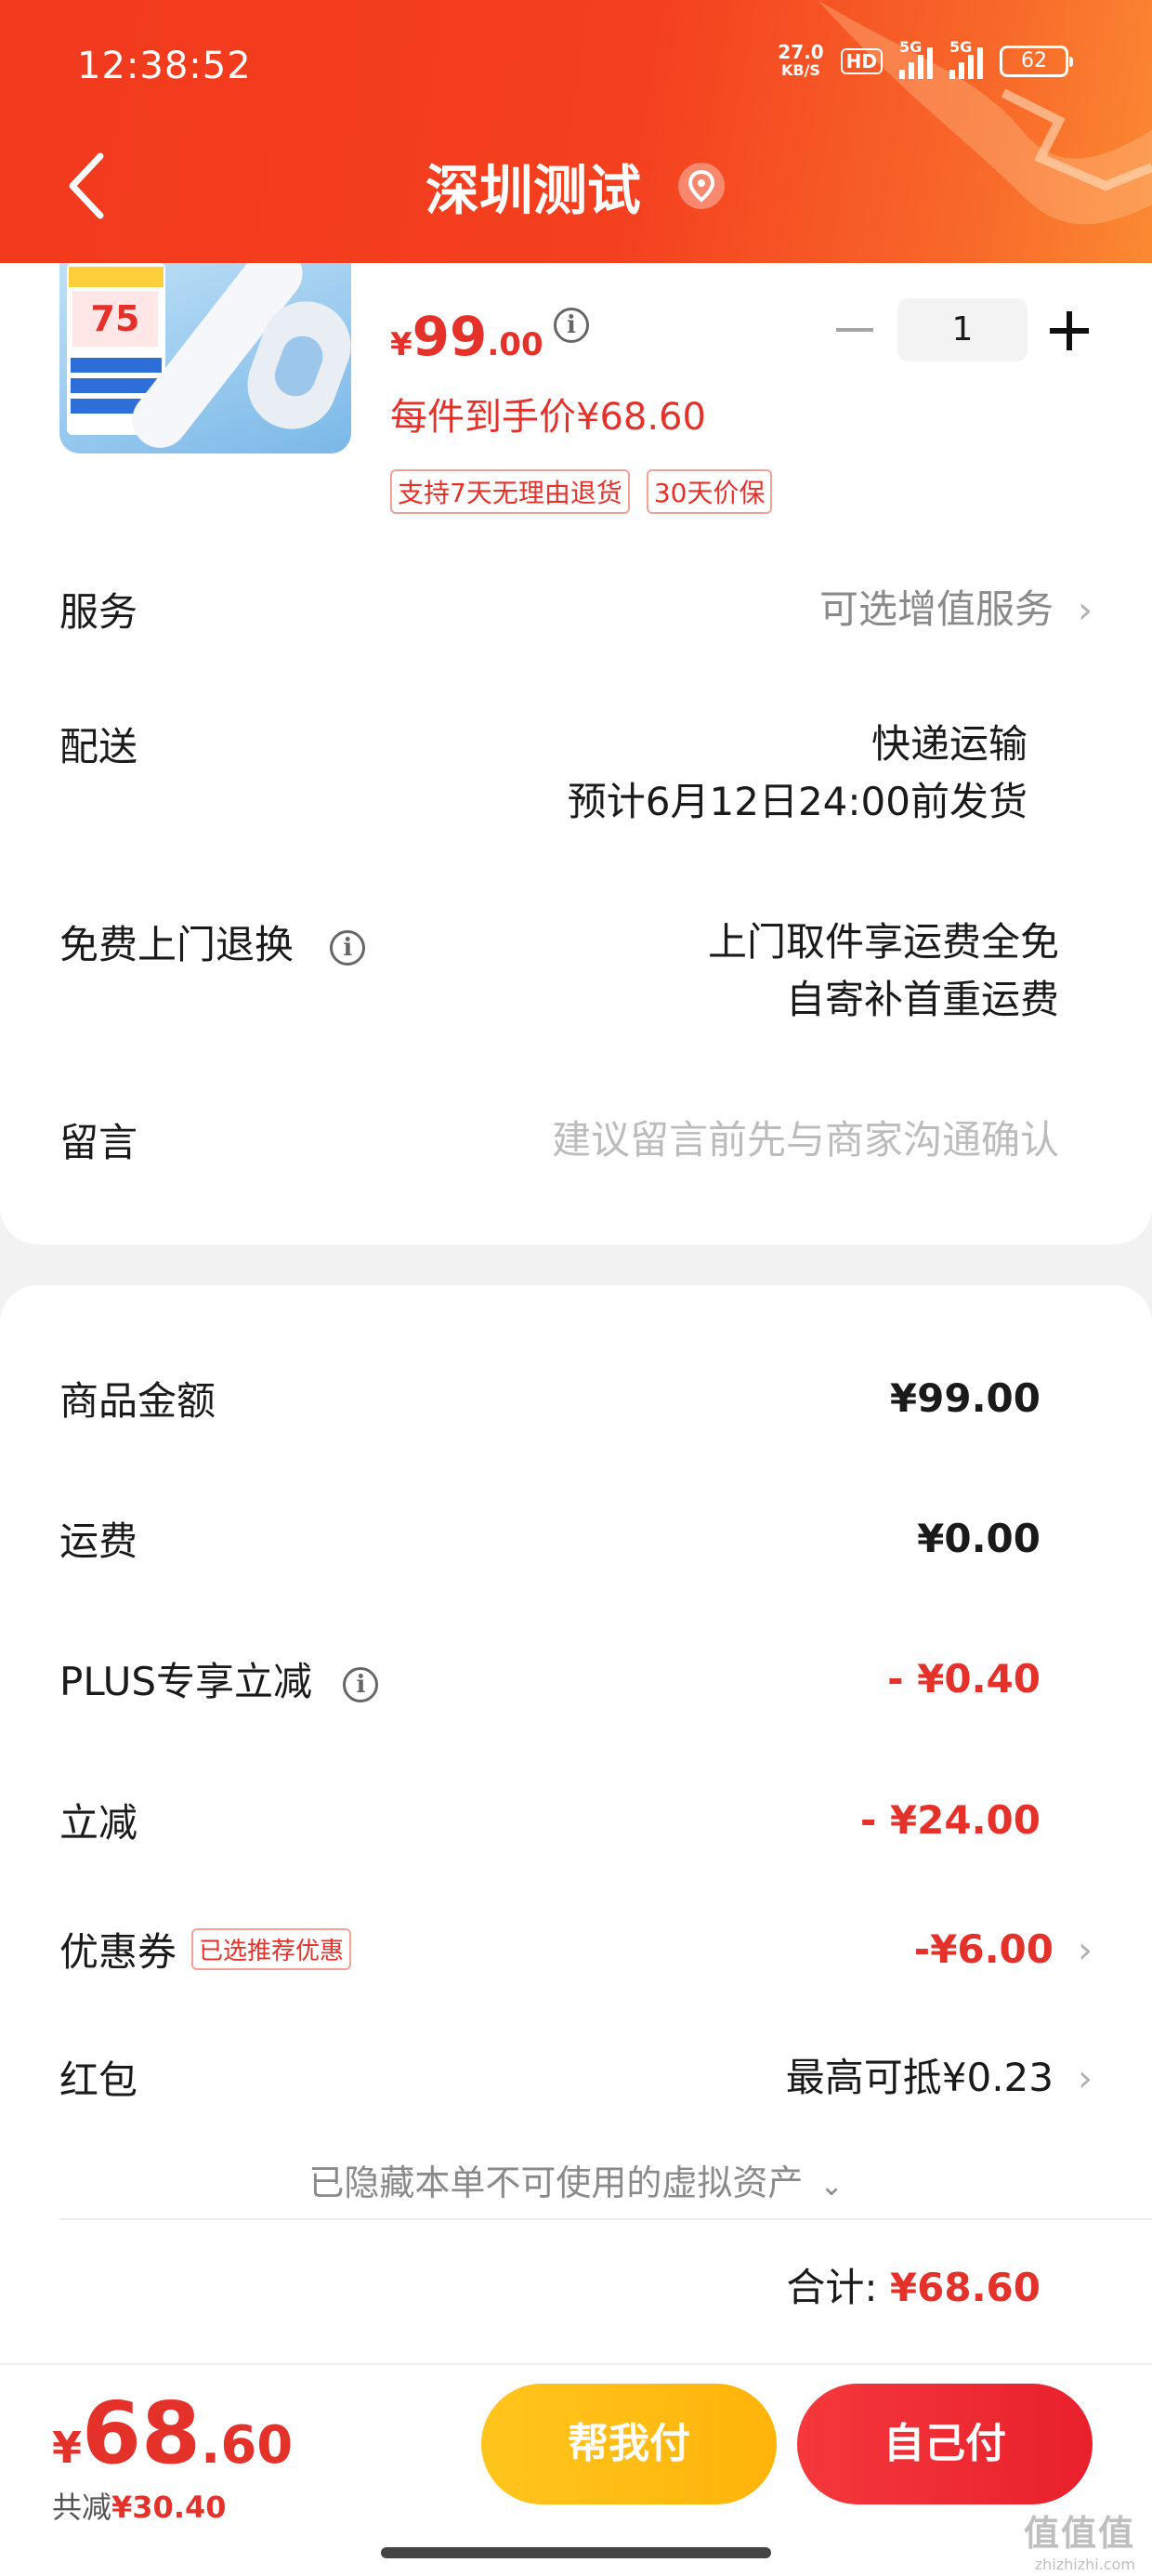  Describe the element at coordinates (98, 746) in the screenshot. I see `delivery-label: 配送` at that location.